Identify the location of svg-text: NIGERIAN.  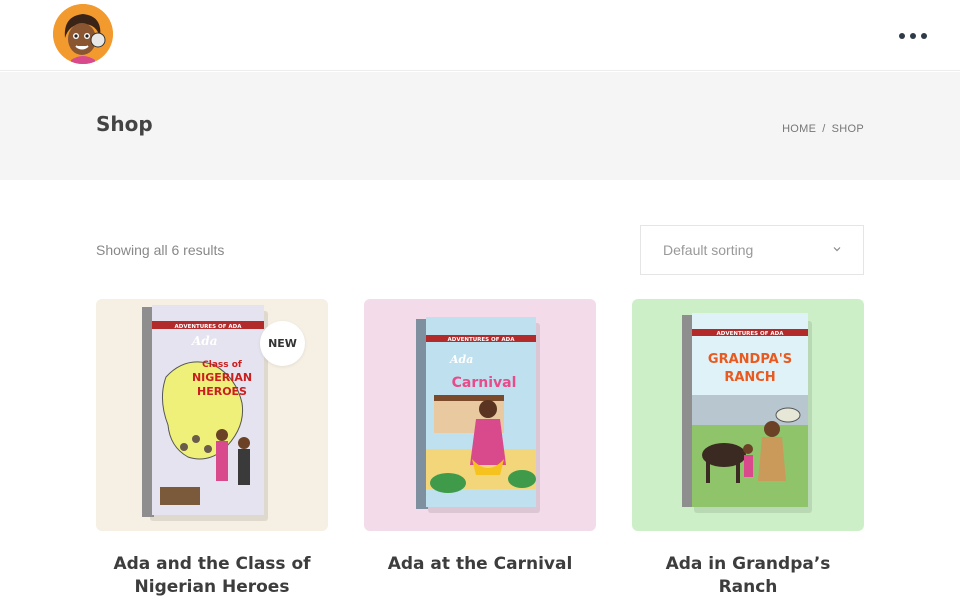
(222, 377).